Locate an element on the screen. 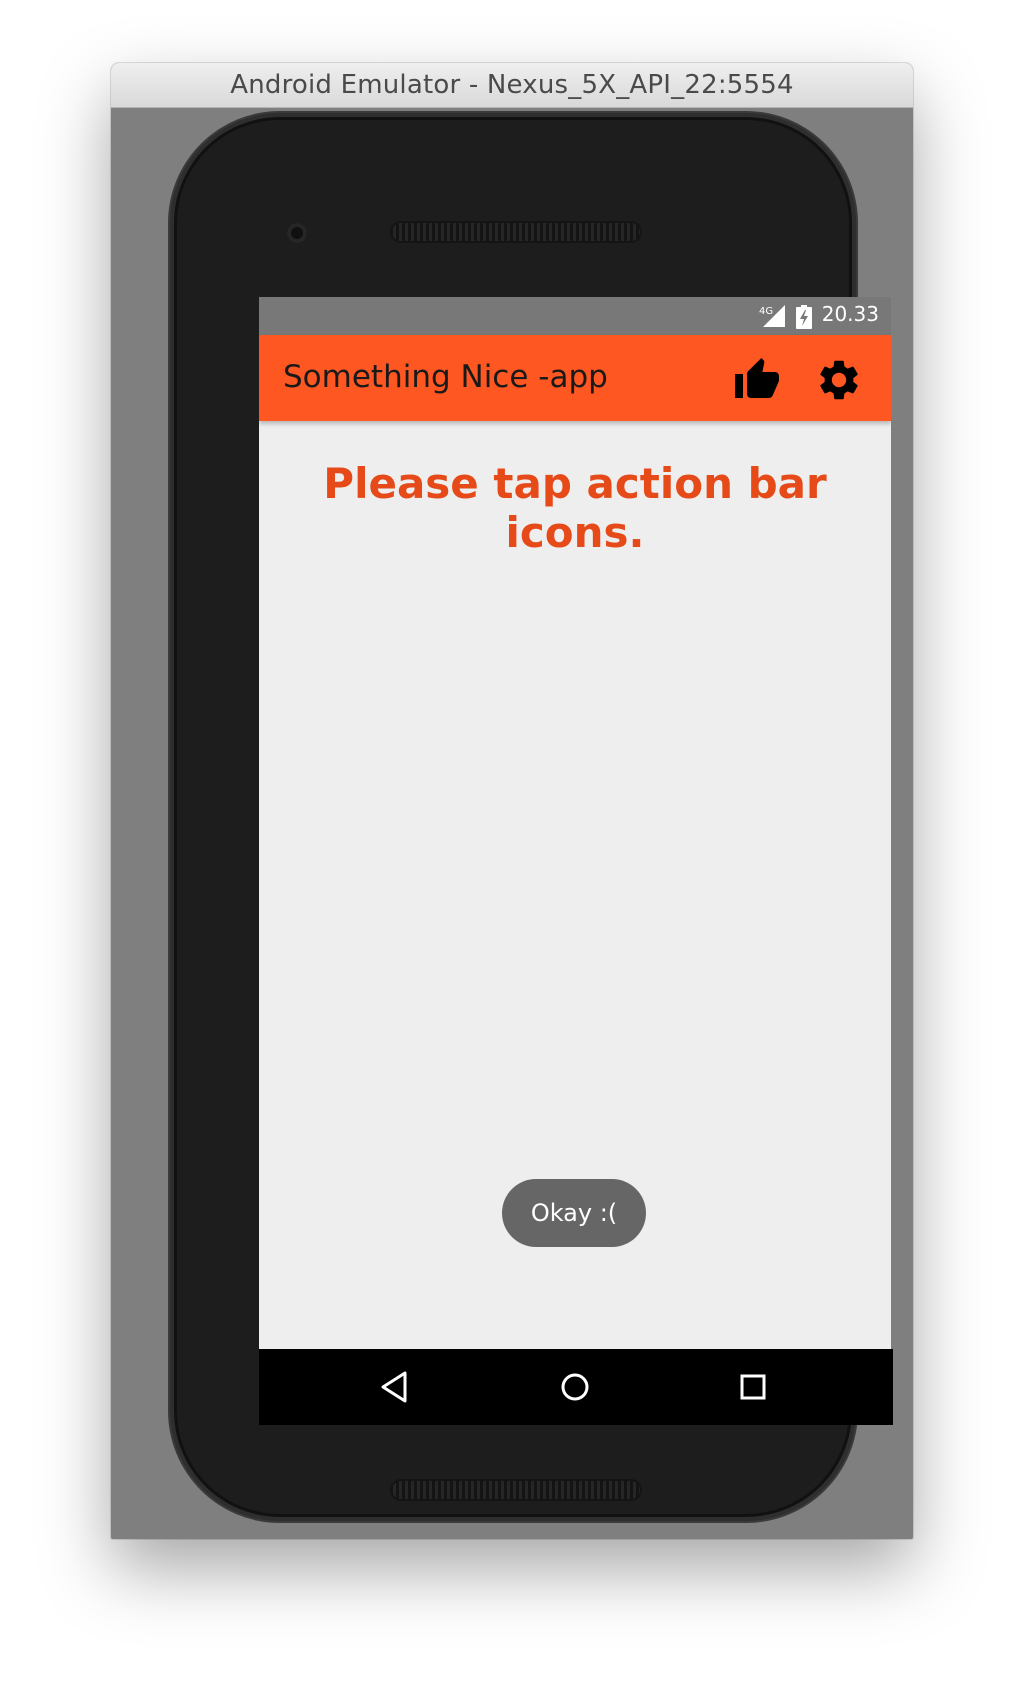  window-title: Android Emulator - Nexus_5X_API_22:5554 is located at coordinates (512, 85).